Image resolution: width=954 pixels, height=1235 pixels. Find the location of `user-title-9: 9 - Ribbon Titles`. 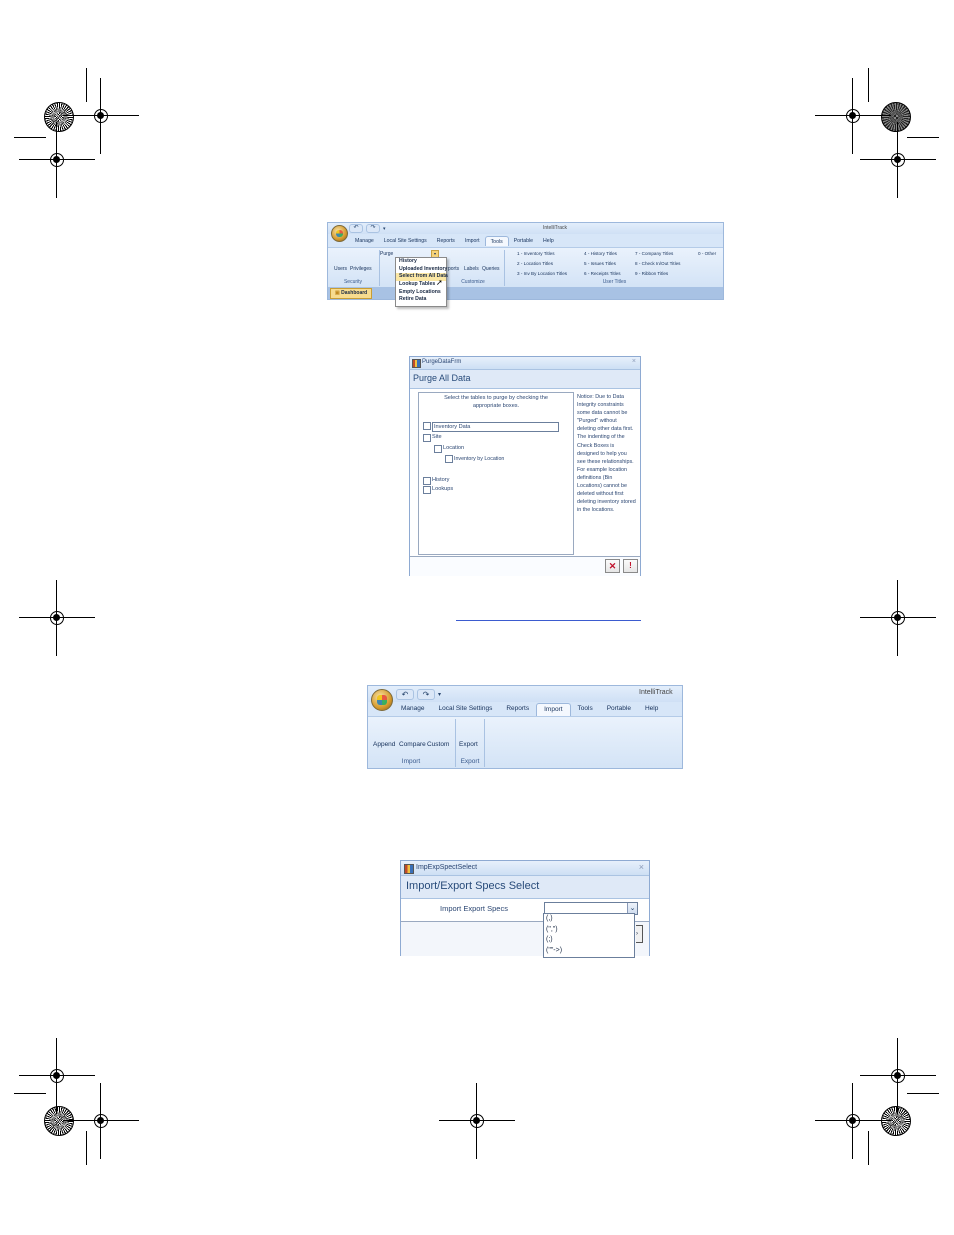

user-title-9: 9 - Ribbon Titles is located at coordinates (651, 273).